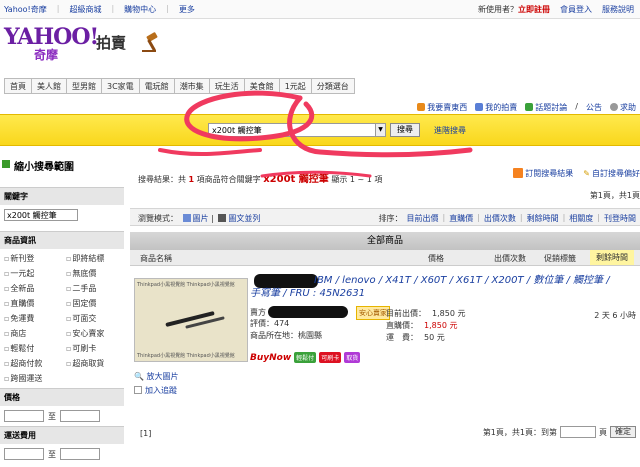  I want to click on goto-page-input, so click(578, 432).